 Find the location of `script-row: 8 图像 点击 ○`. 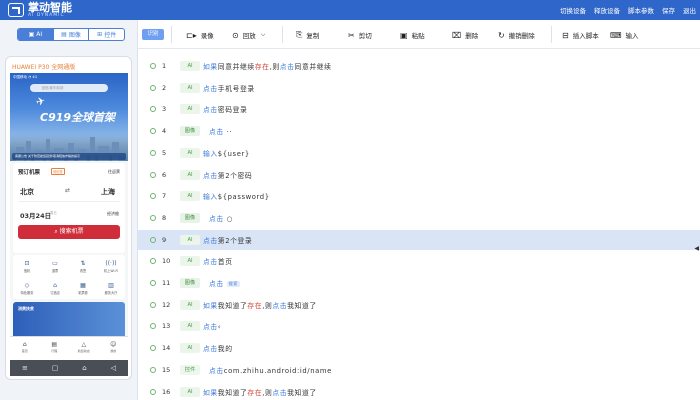

script-row: 8 图像 点击 ○ is located at coordinates (419, 218).